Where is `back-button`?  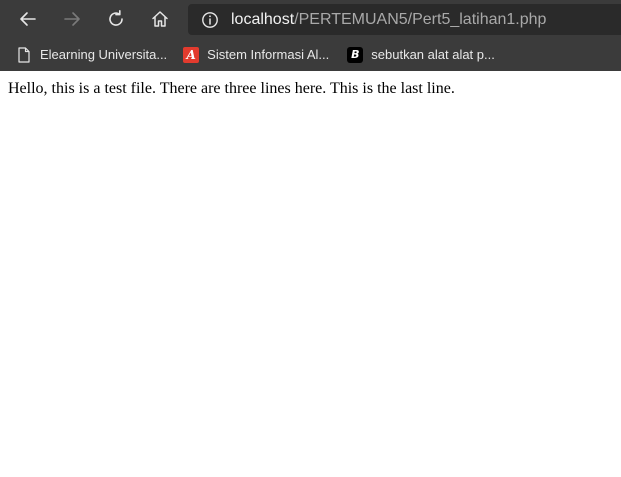
back-button is located at coordinates (28, 19).